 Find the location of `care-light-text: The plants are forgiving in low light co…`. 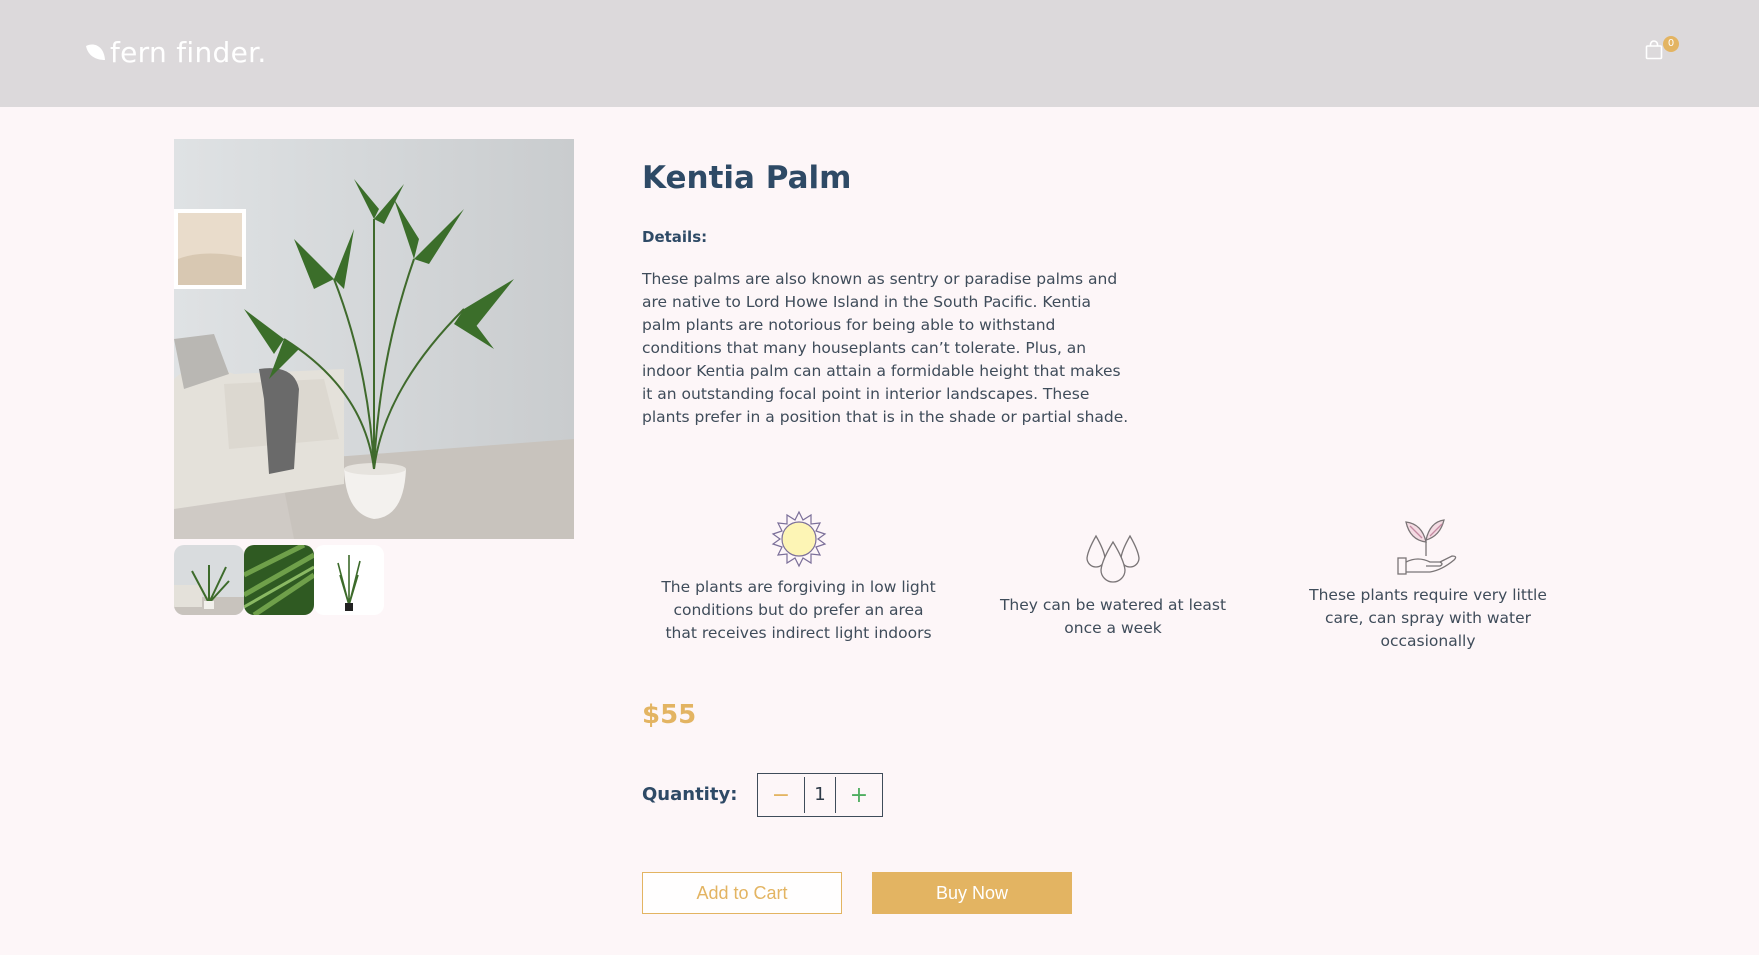

care-light-text: The plants are forgiving in low light co… is located at coordinates (798, 610).